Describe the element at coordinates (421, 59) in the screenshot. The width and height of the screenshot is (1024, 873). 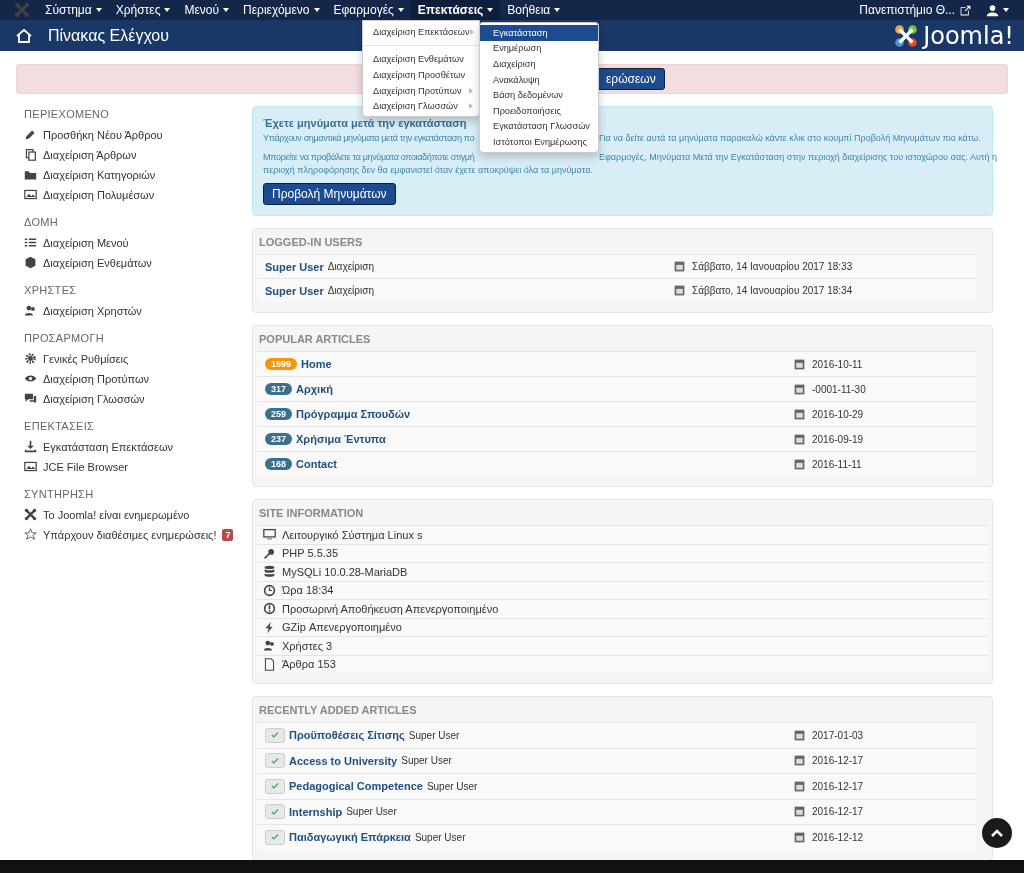
I see `dropdown-item: Διαχείριση Ενθεμάτων` at that location.